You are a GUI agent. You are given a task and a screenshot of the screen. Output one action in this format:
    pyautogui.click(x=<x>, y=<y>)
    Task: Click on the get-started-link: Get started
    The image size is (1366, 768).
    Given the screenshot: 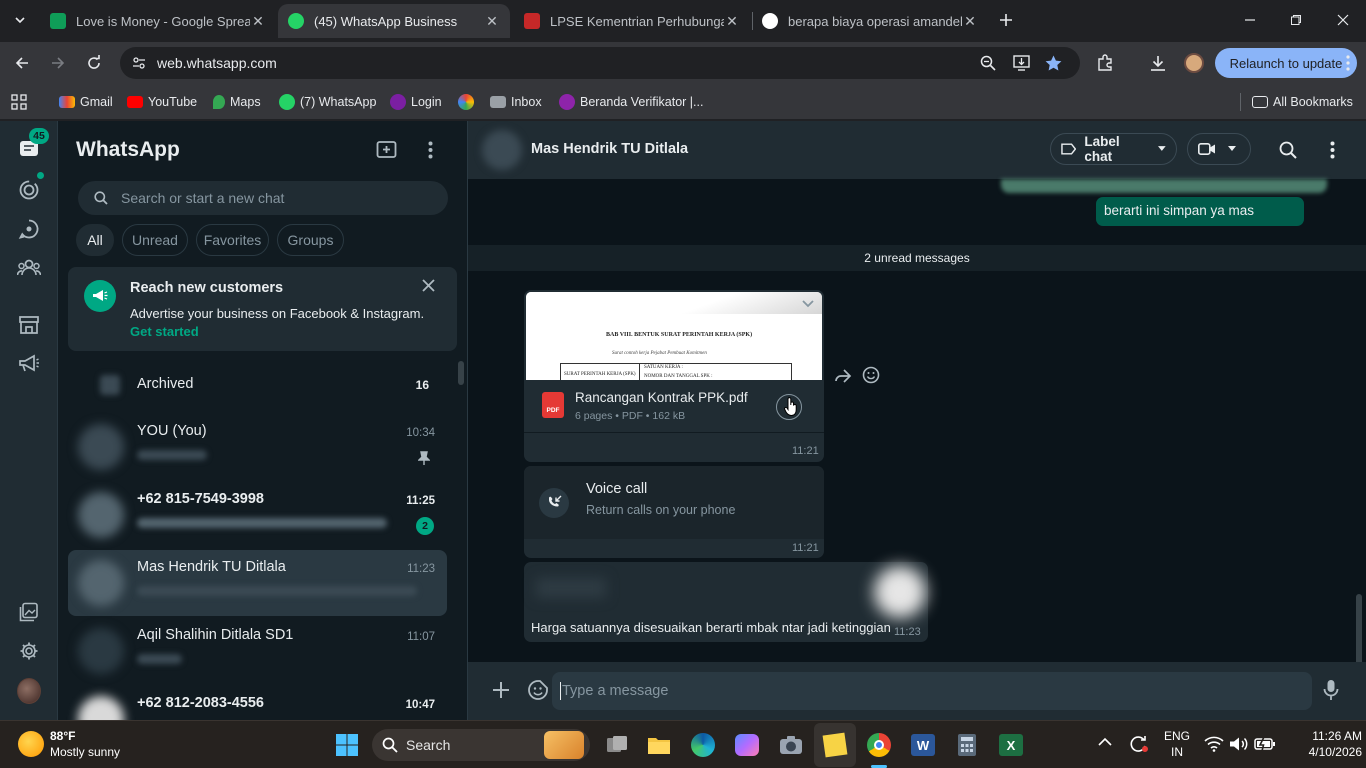 What is the action you would take?
    pyautogui.click(x=164, y=331)
    